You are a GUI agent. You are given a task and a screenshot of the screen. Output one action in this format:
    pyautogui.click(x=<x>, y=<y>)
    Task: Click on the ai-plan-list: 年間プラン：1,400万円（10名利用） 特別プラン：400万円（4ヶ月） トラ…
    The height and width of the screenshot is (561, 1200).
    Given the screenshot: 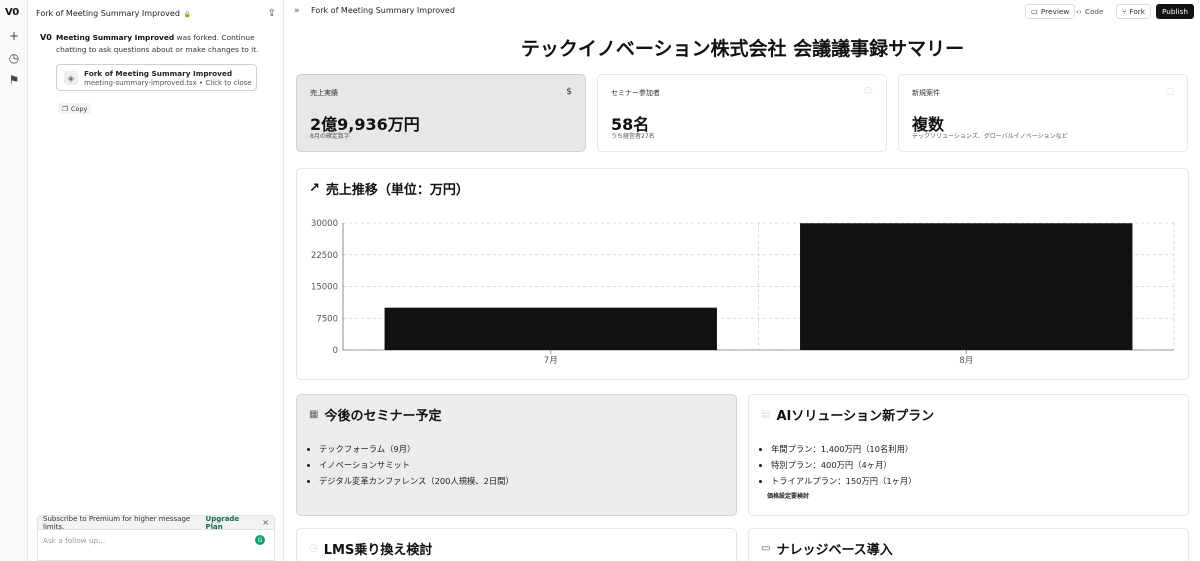 What is the action you would take?
    pyautogui.click(x=844, y=465)
    